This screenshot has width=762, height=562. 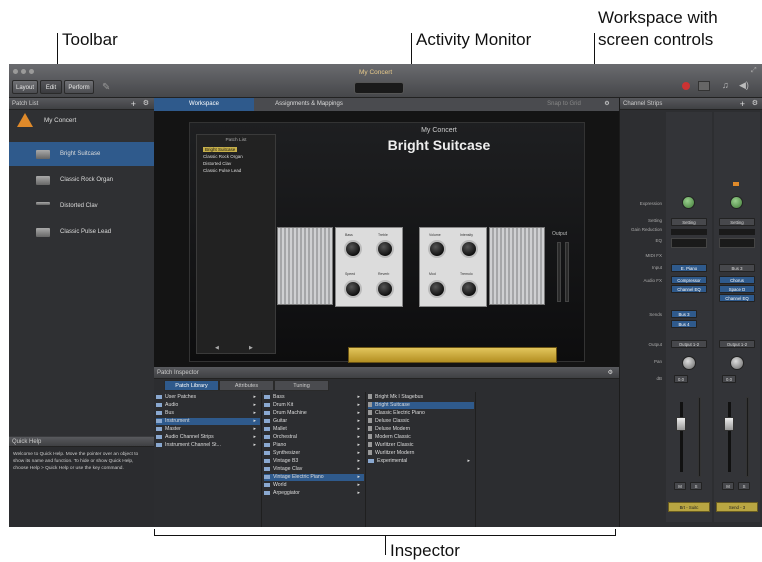 I want to click on library-row: Guitar ▸, so click(x=314, y=421).